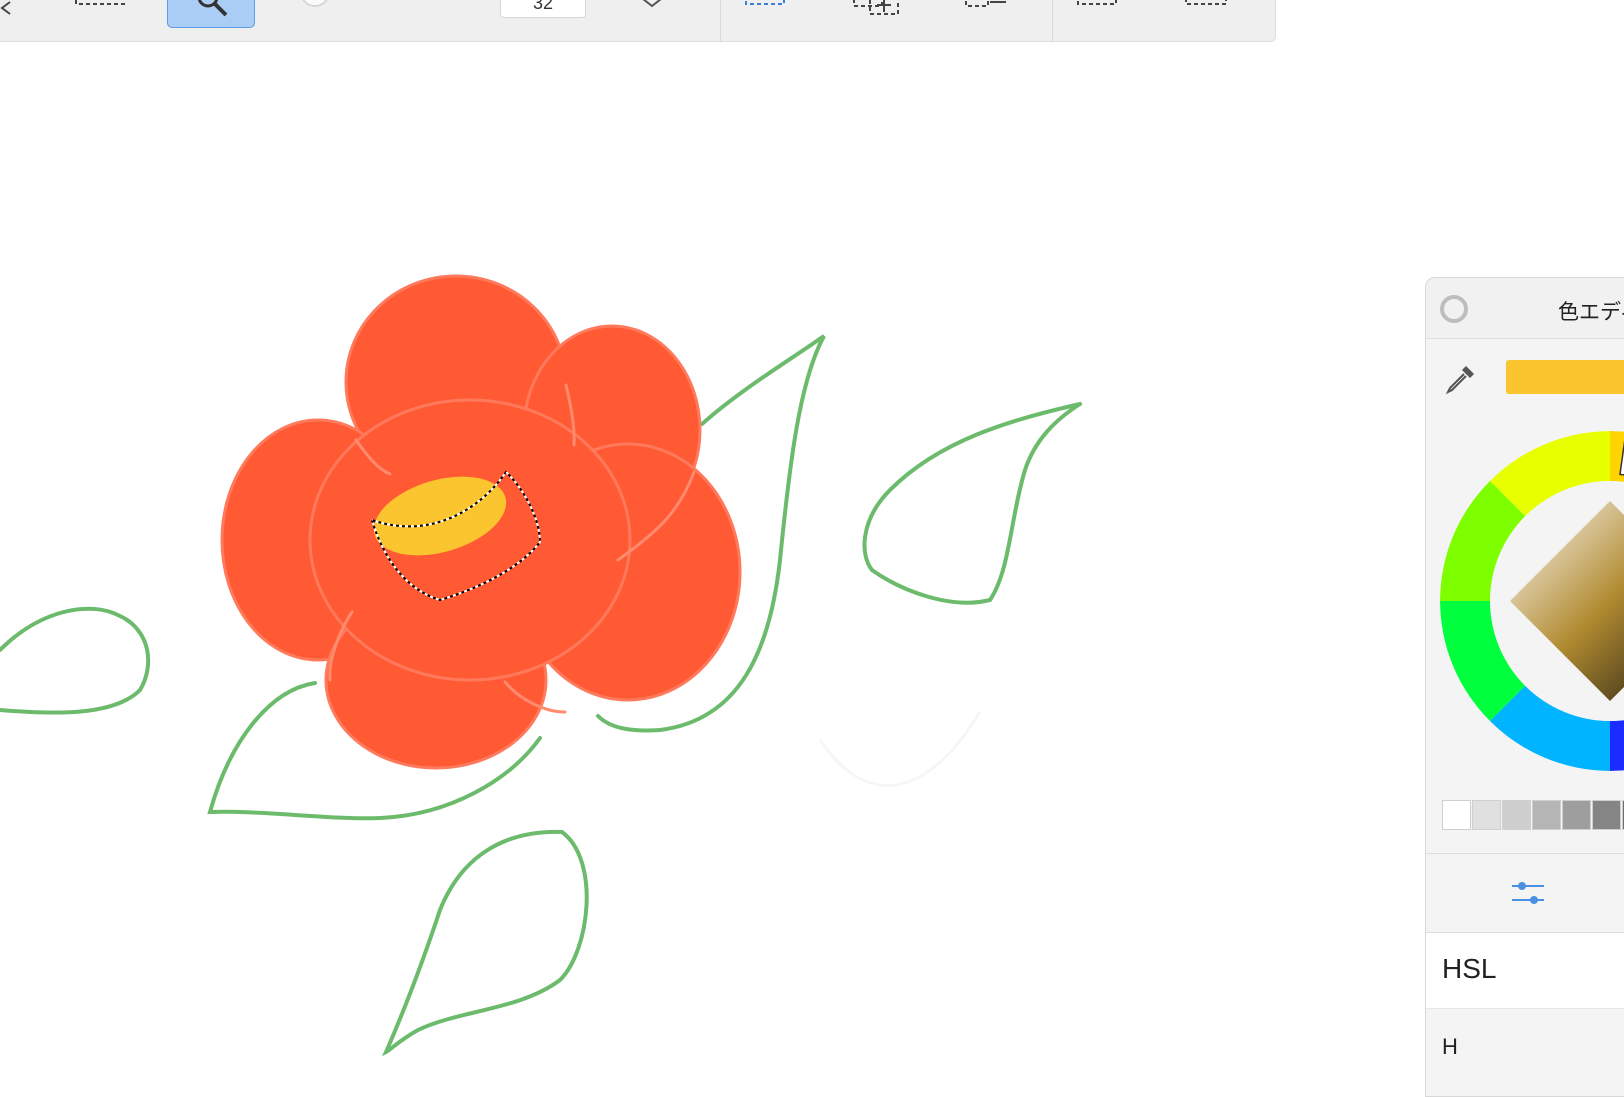 The height and width of the screenshot is (1097, 1624). I want to click on deselect-icon, so click(1206, 14).